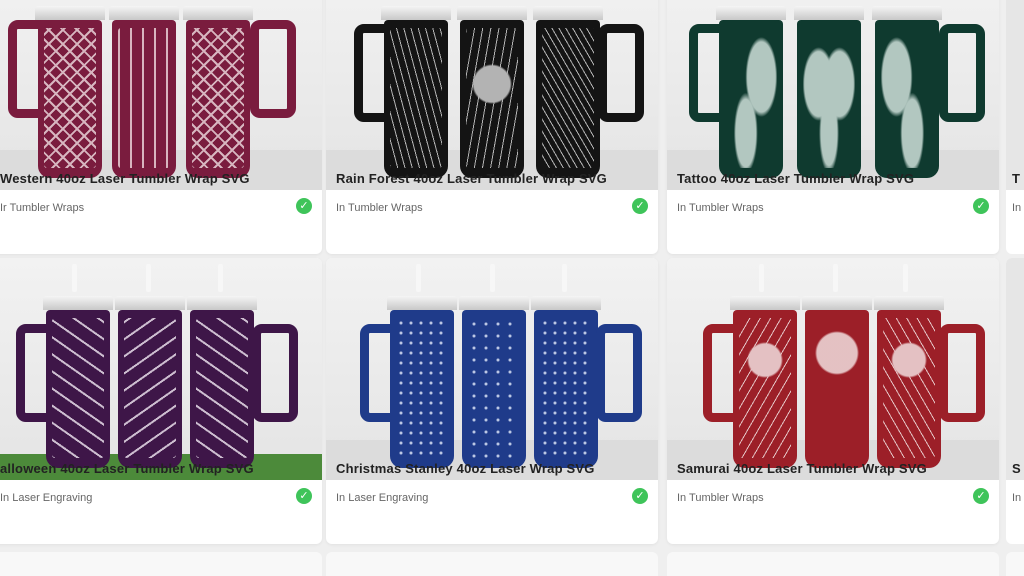  I want to click on category-prefix: In, so click(6, 498).